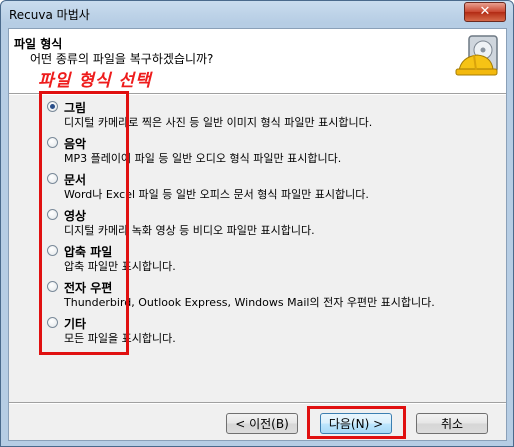 The width and height of the screenshot is (514, 447). I want to click on footer-separator, so click(257, 403).